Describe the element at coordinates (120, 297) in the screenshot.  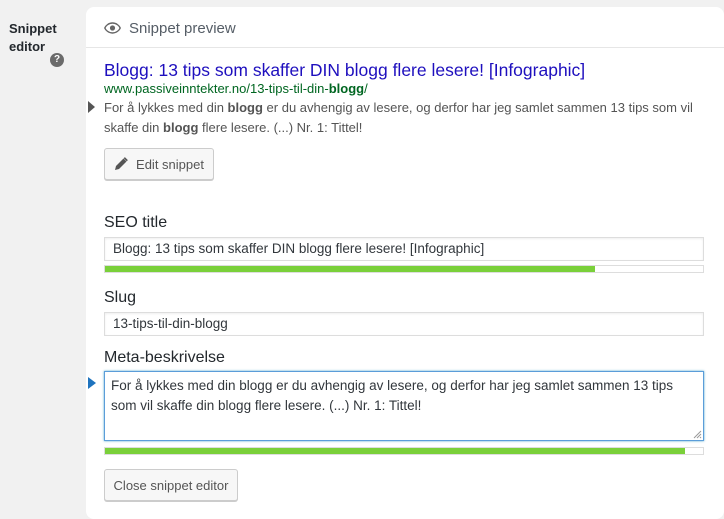
I see `slug-label: Slug` at that location.